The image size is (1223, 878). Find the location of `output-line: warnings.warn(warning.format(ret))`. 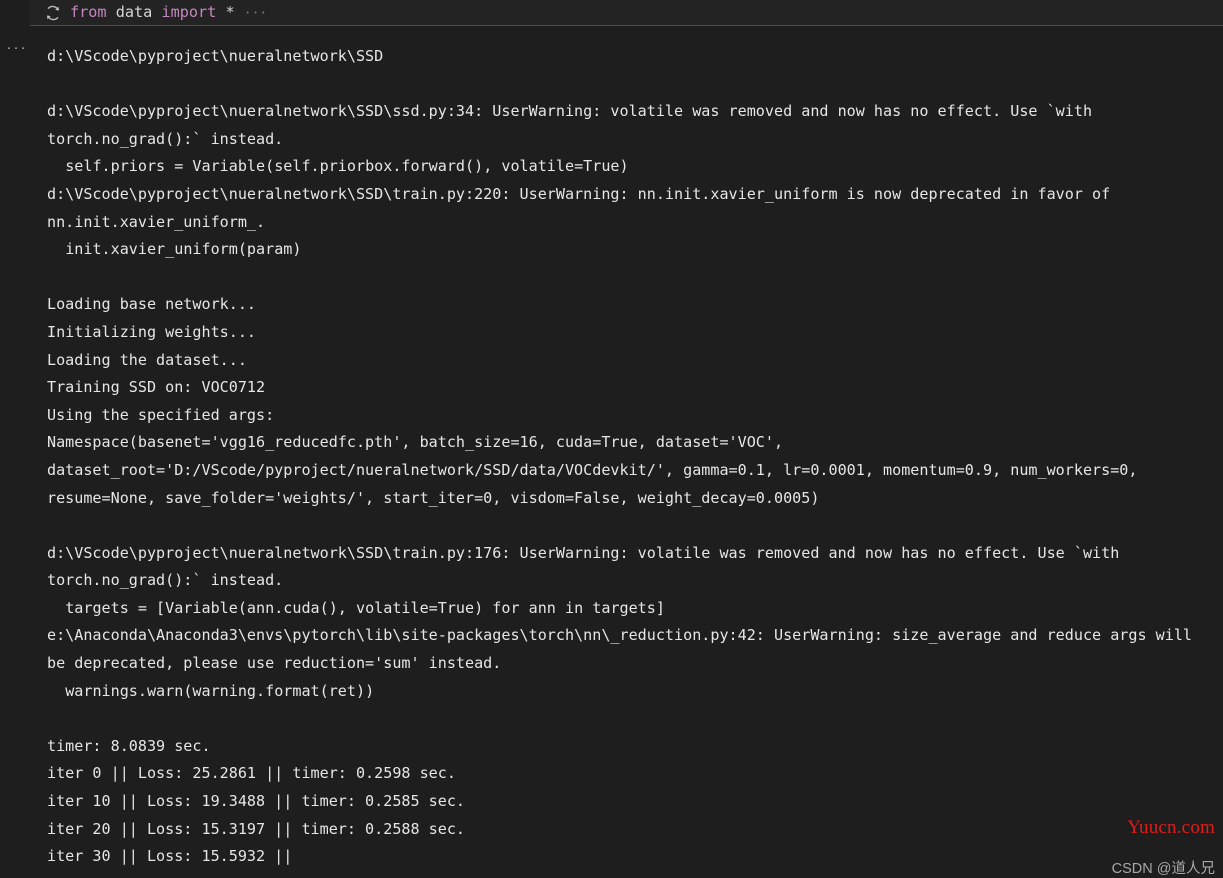

output-line: warnings.warn(warning.format(ret)) is located at coordinates (211, 690).